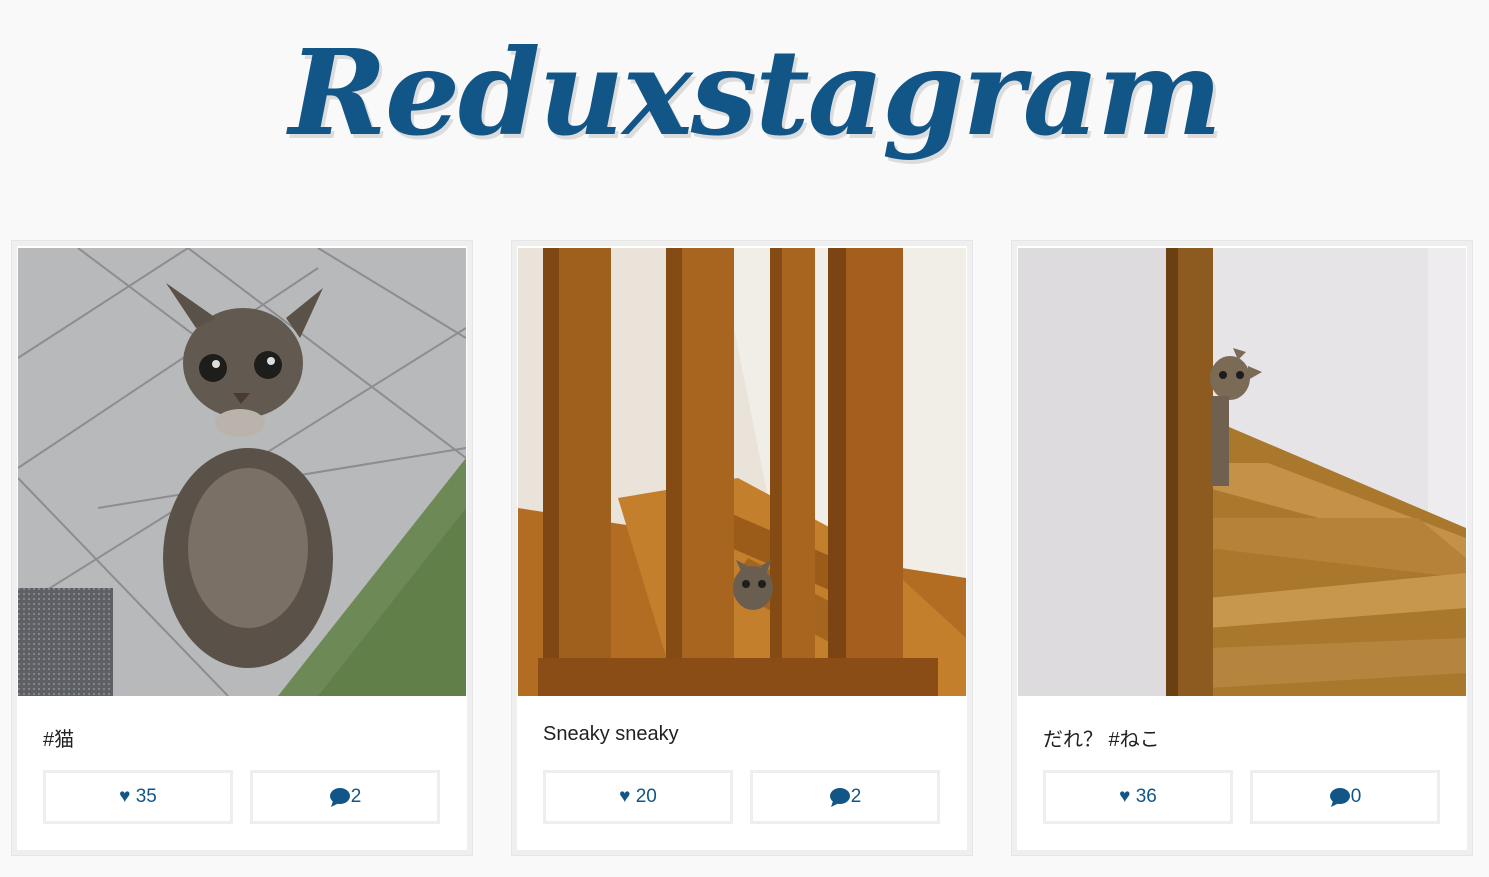 This screenshot has width=1489, height=877. I want to click on like-button: ♥ 20, so click(638, 797).